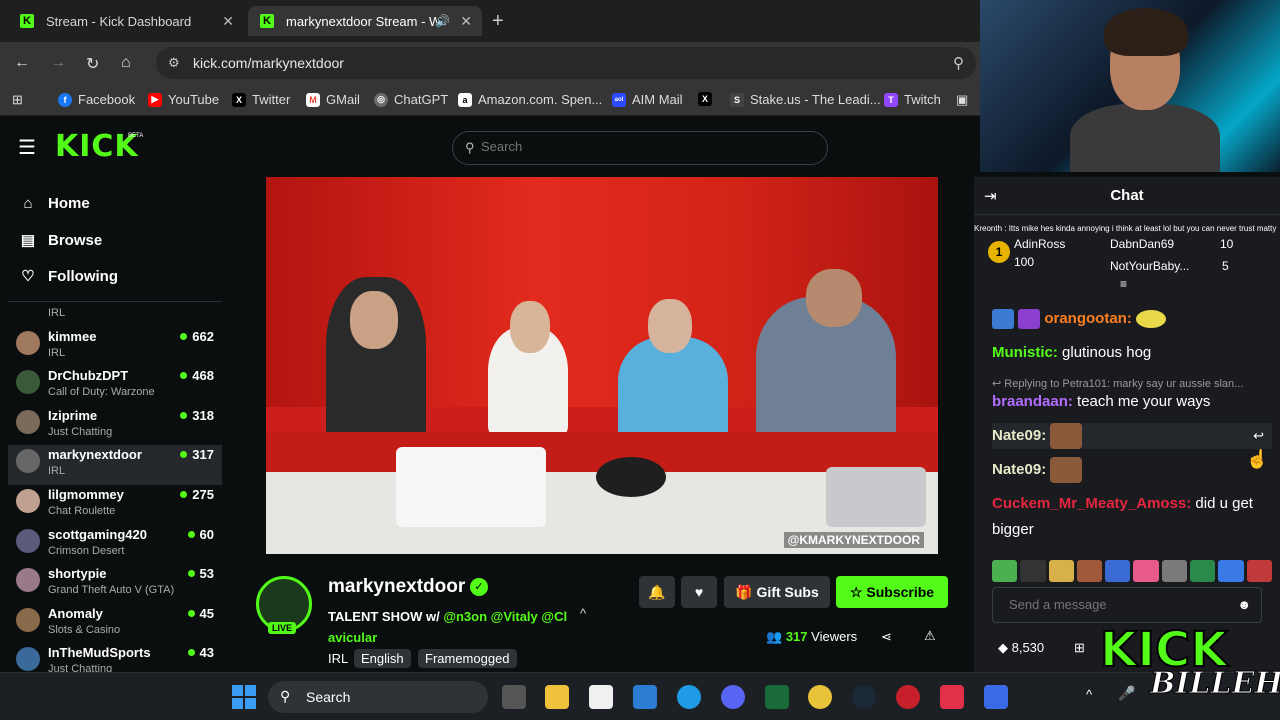 This screenshot has width=1280, height=720. Describe the element at coordinates (892, 592) in the screenshot. I see `subscribe-button: ☆ Subscribe` at that location.